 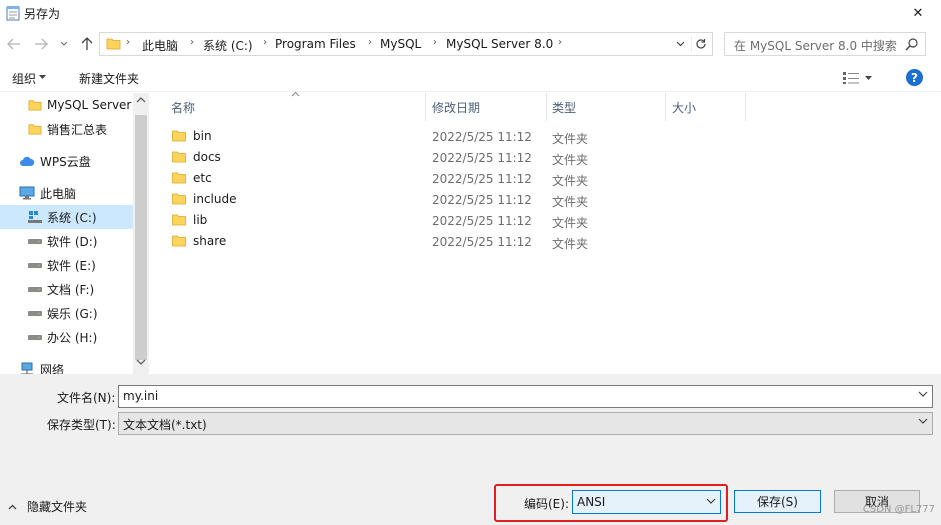 What do you see at coordinates (545, 157) in the screenshot?
I see `file-row: docs 2022/5/25 11:12 文件夹` at bounding box center [545, 157].